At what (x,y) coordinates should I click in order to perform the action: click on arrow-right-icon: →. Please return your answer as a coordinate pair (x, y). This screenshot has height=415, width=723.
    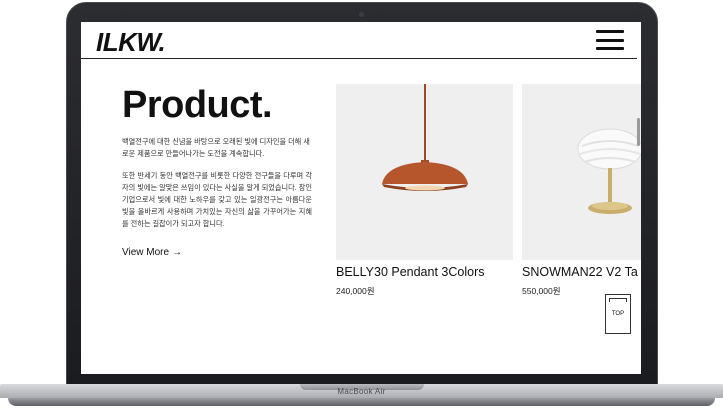
    Looking at the image, I should click on (177, 252).